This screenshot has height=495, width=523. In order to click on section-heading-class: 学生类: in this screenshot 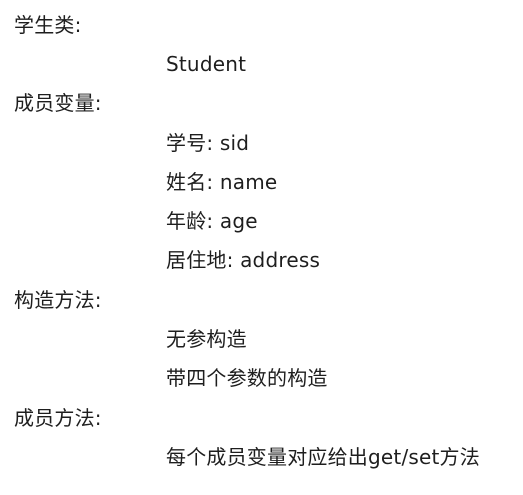, I will do `click(48, 25)`.